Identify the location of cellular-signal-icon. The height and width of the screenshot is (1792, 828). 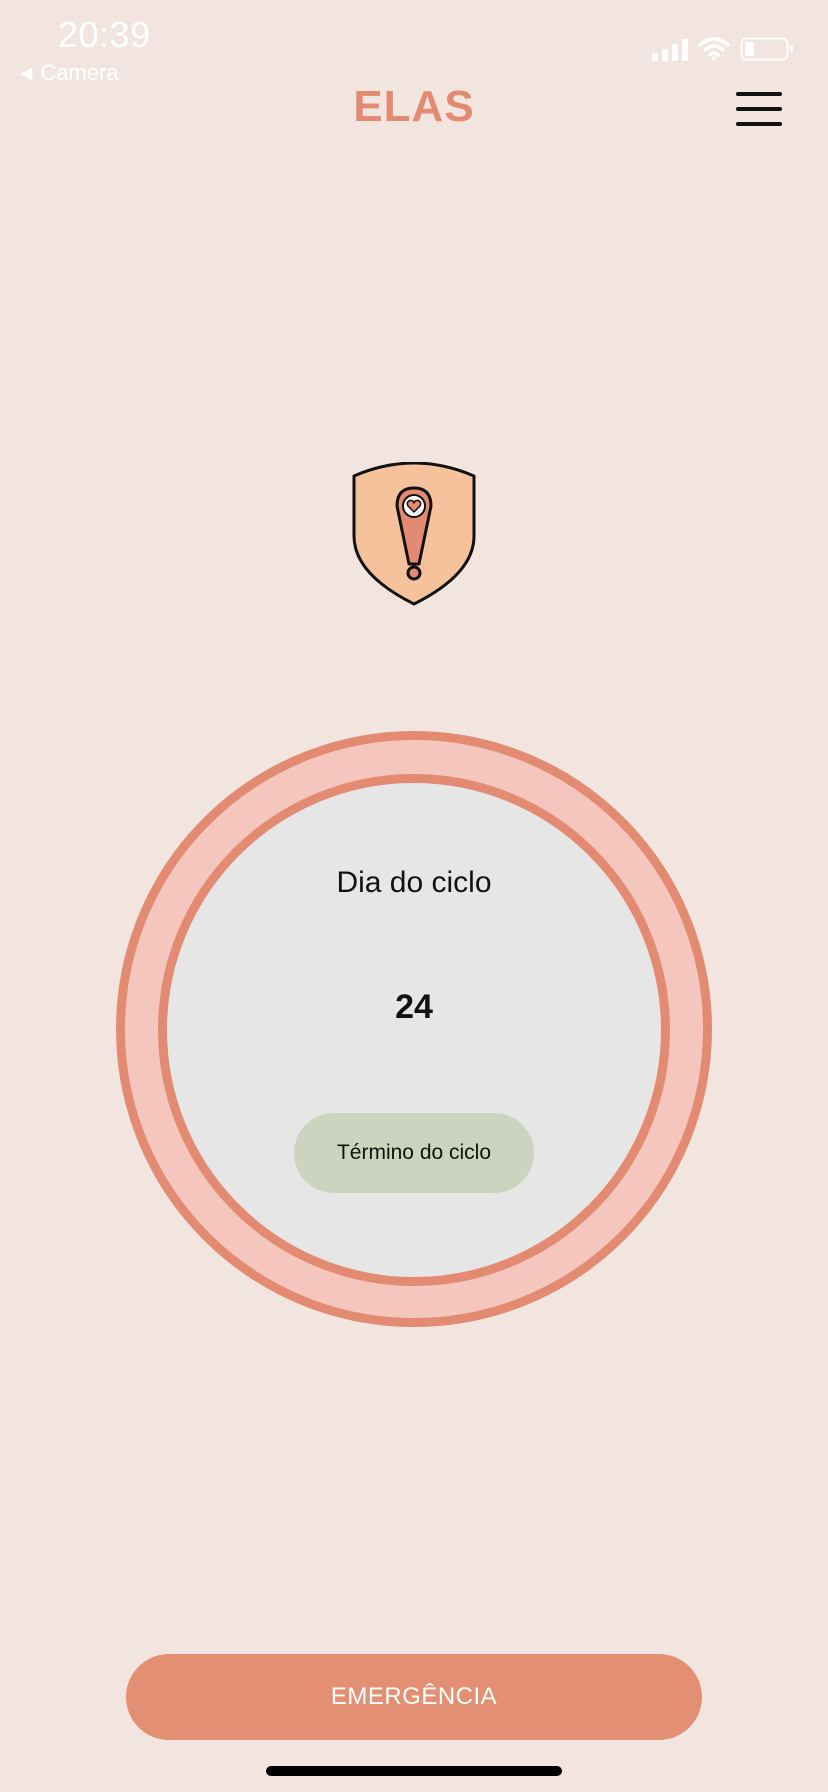
(670, 49).